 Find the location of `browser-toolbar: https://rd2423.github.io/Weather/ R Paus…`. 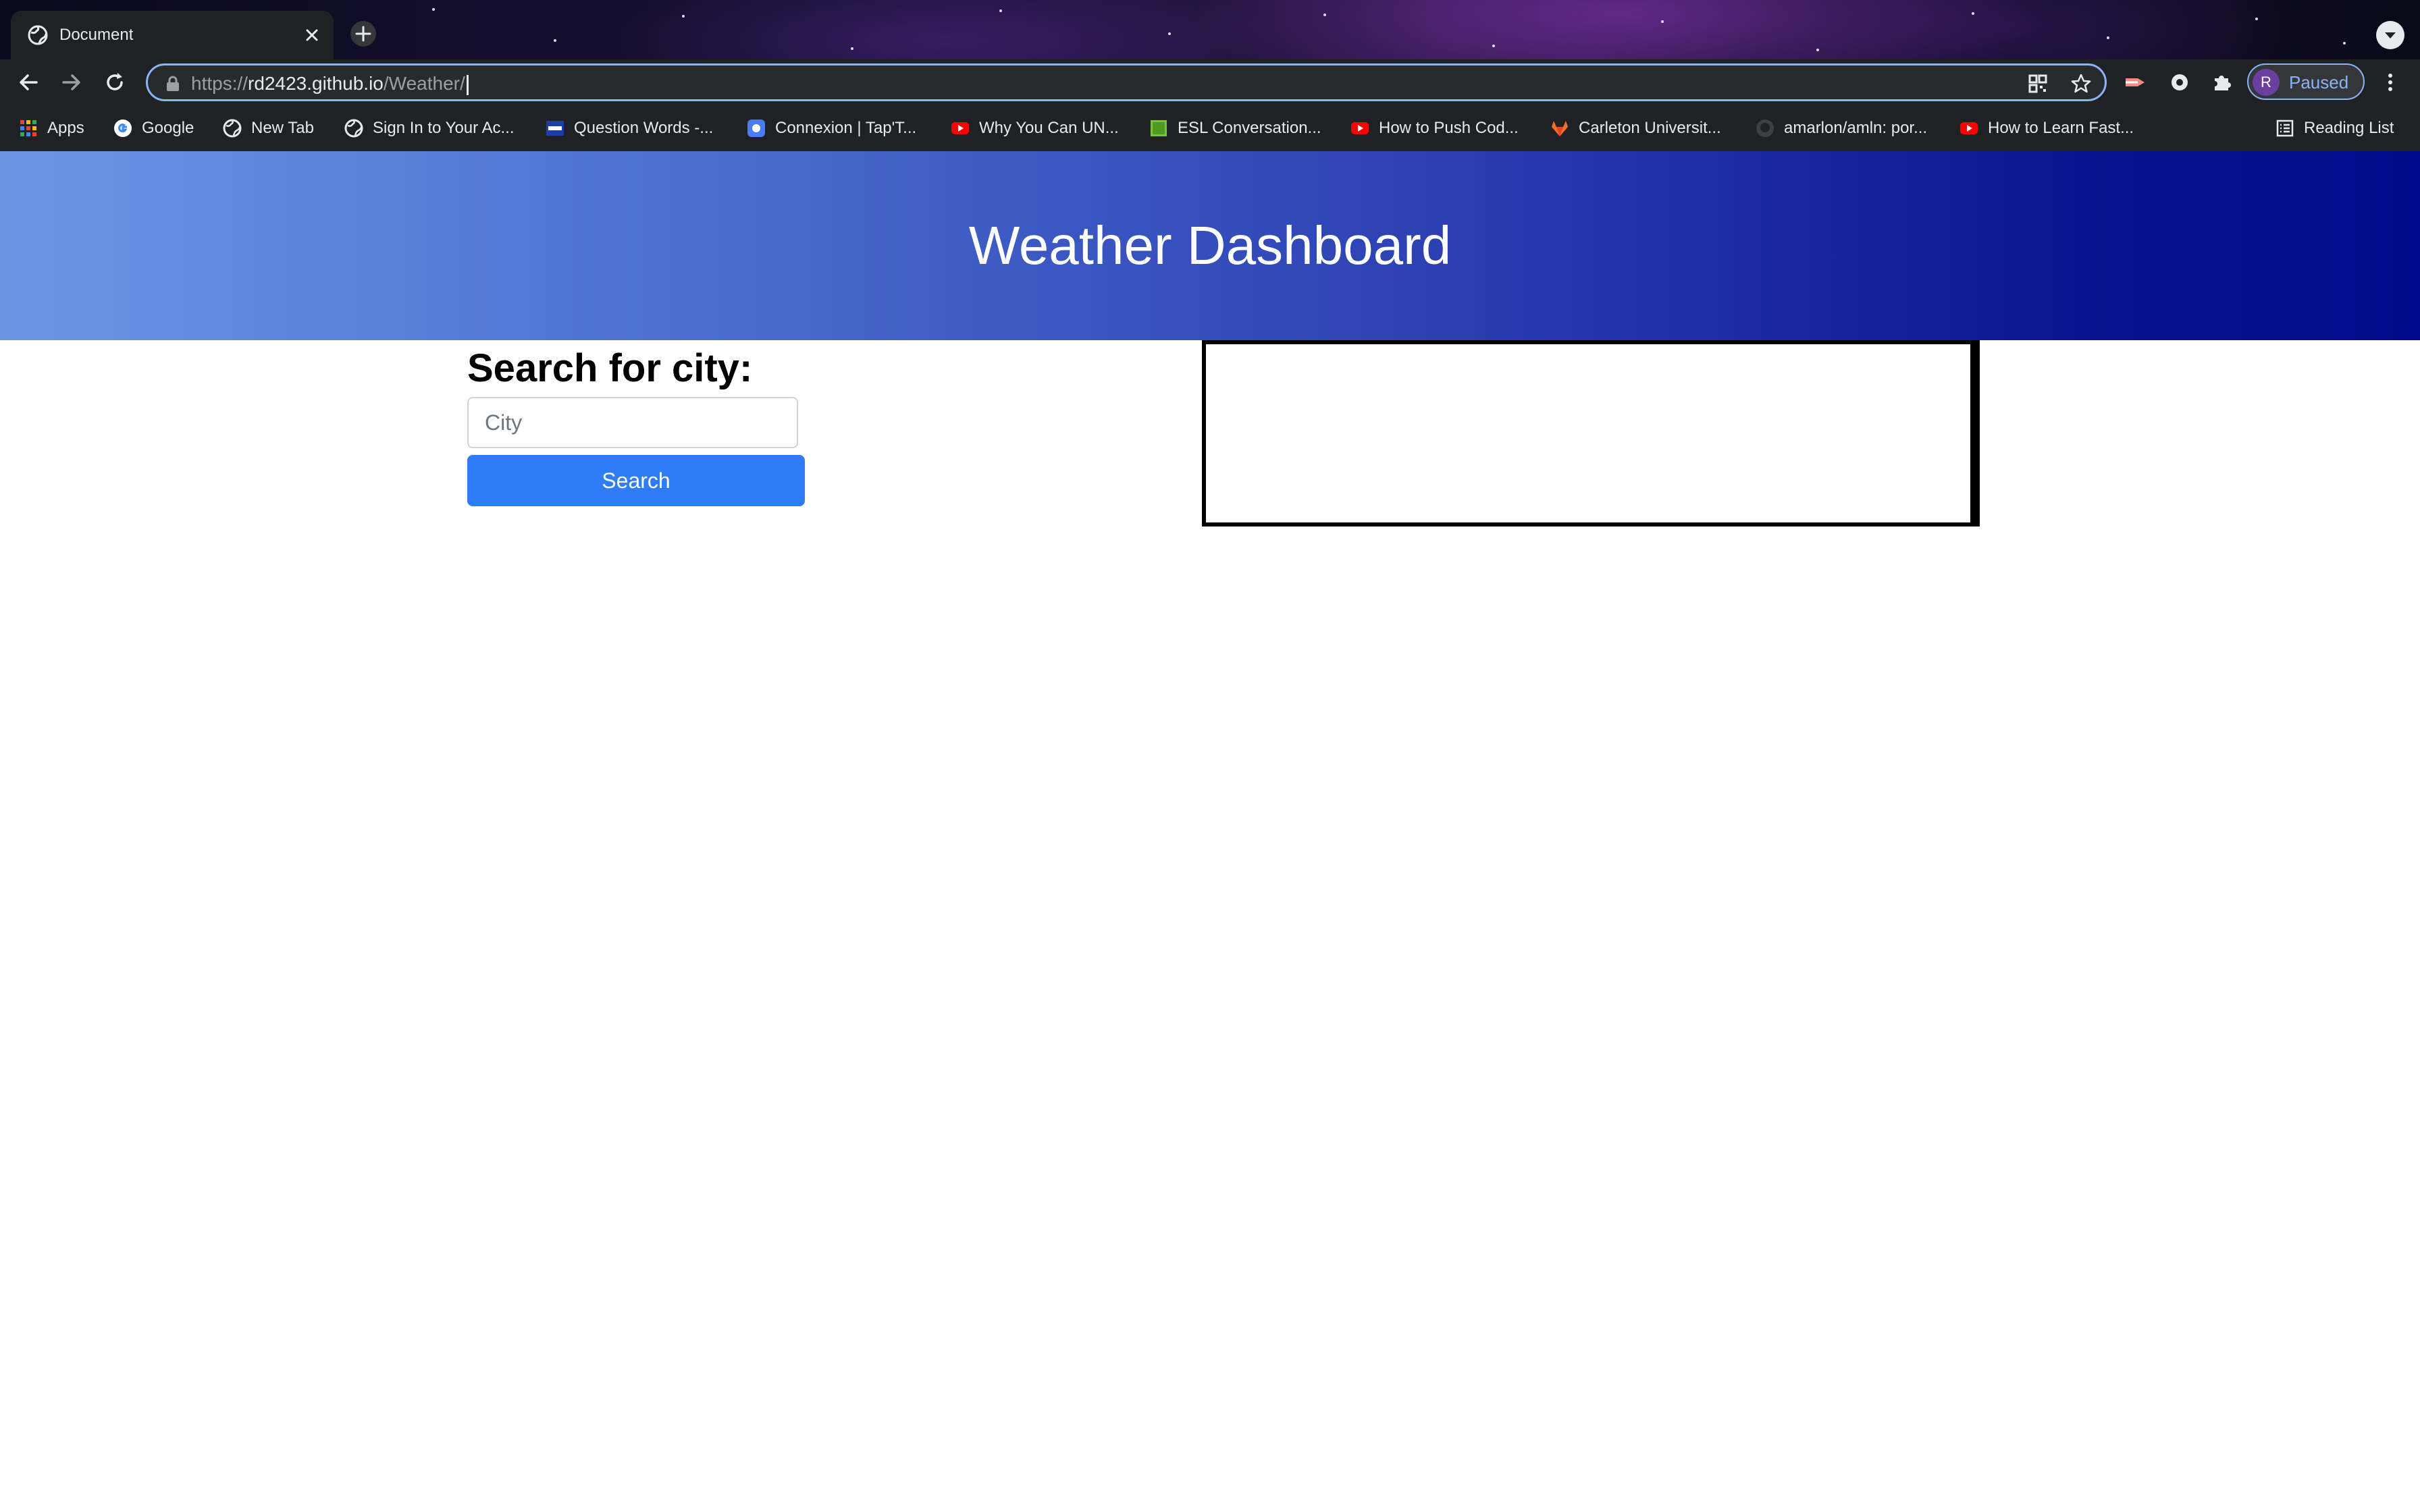

browser-toolbar: https://rd2423.github.io/Weather/ R Paus… is located at coordinates (1210, 82).